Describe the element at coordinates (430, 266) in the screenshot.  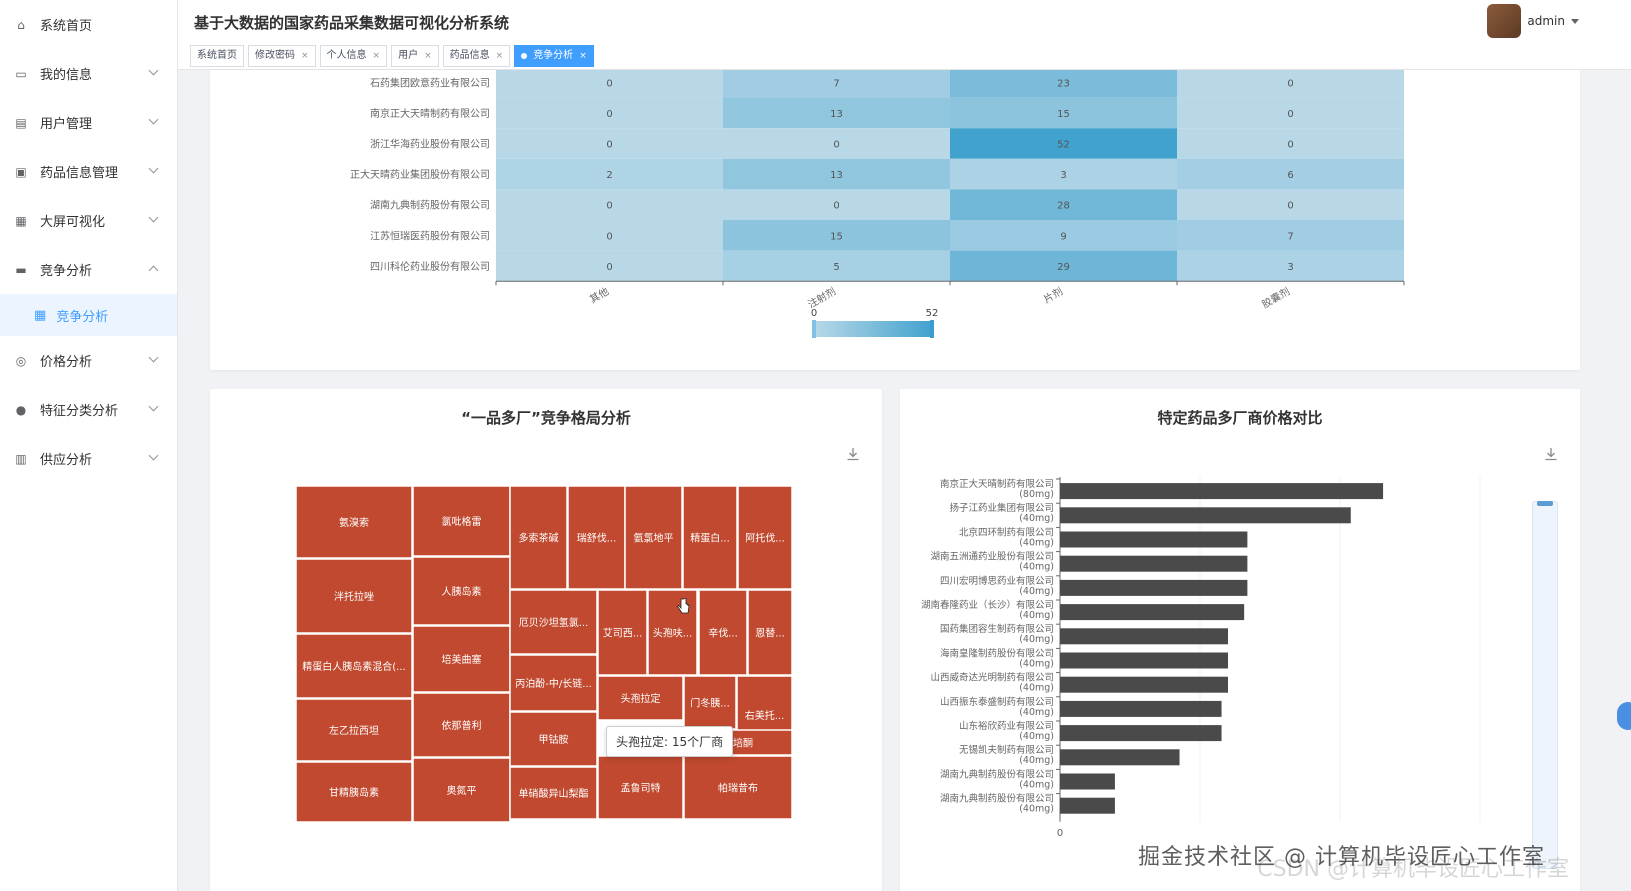
I see `heatmap-row-label: 四川科伦药业股份有限公司` at that location.